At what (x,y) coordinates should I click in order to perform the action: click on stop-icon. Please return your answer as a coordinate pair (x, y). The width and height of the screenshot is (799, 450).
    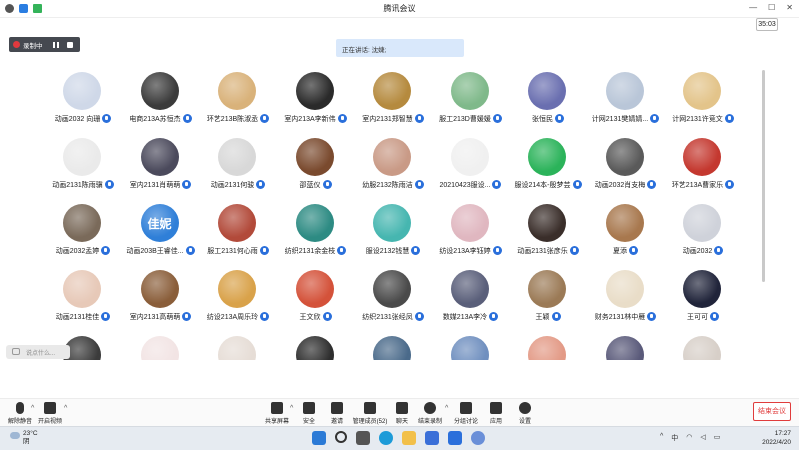
    Looking at the image, I should click on (70, 44).